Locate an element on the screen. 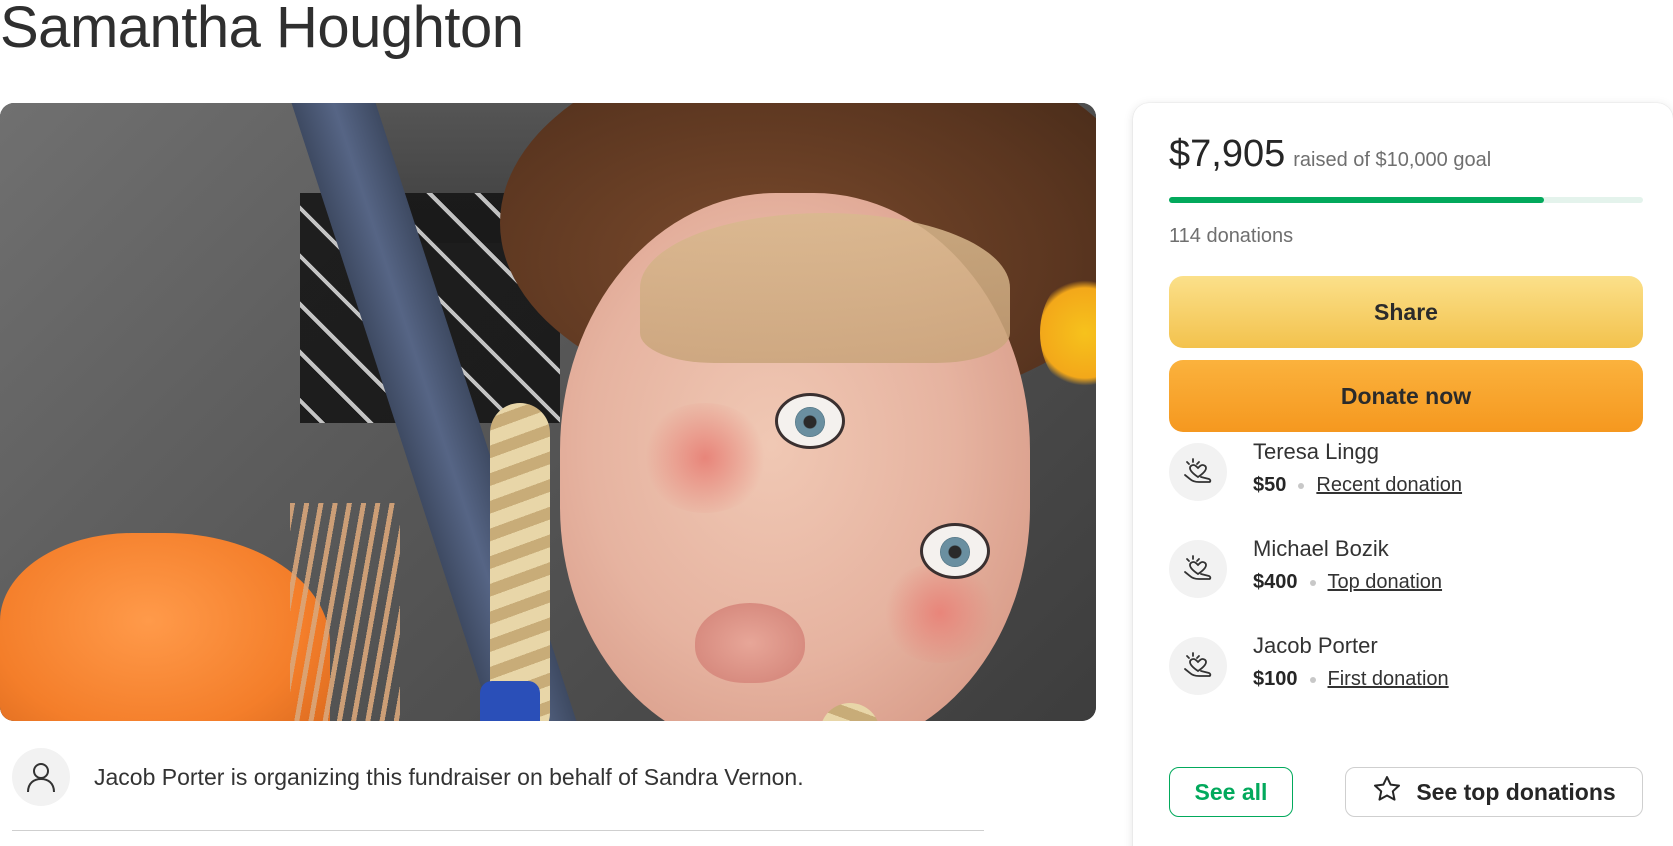 The image size is (1673, 846). donor-meta: $100 First donation is located at coordinates (1351, 679).